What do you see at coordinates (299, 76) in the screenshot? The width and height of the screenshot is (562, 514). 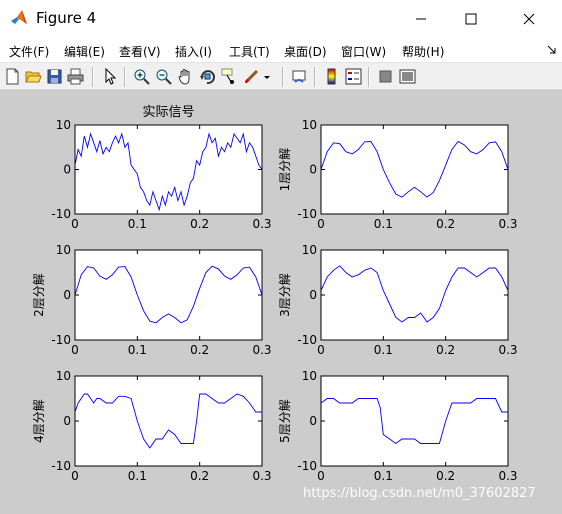 I see `link-plot-icon` at bounding box center [299, 76].